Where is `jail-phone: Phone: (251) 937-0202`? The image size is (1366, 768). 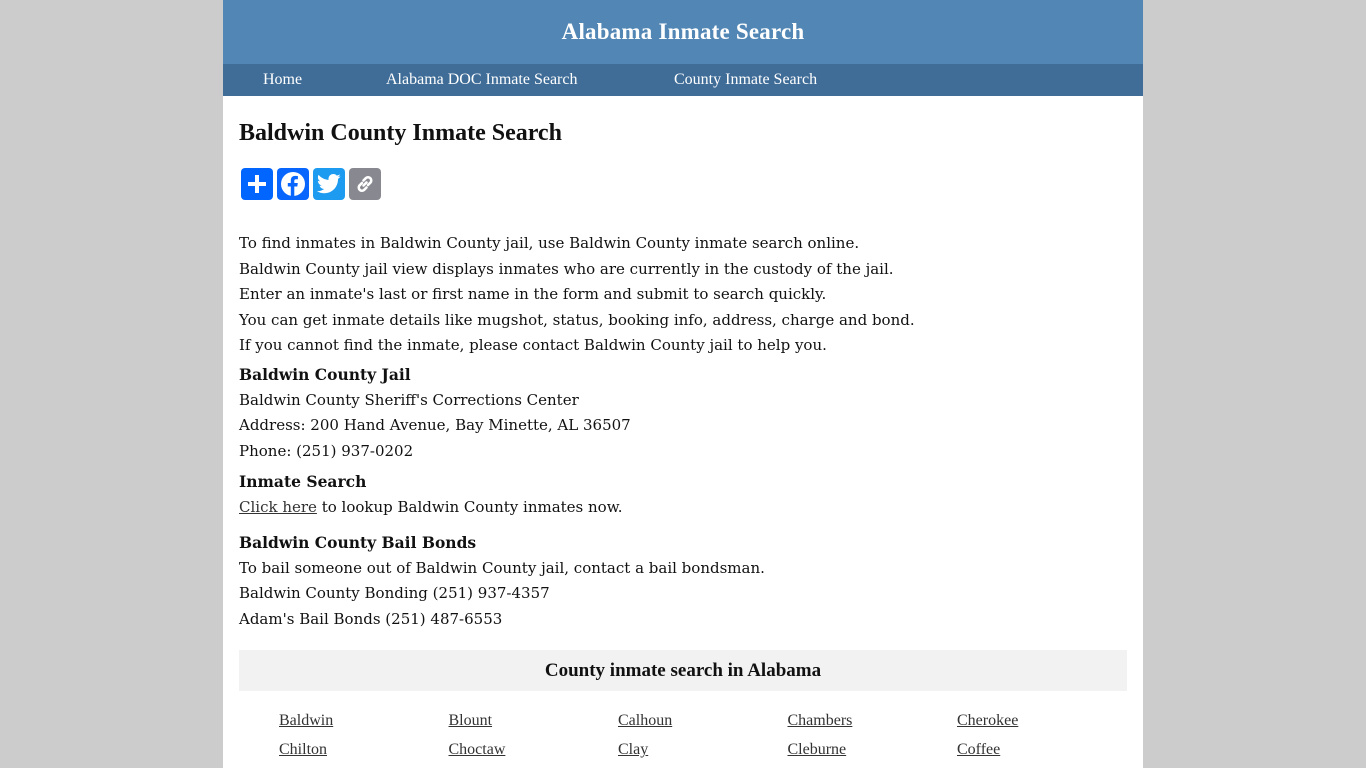
jail-phone: Phone: (251) 937-0202 is located at coordinates (326, 450).